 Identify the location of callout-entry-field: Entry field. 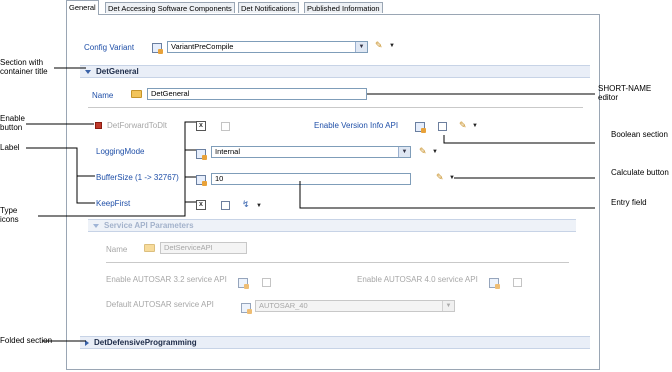
(629, 202).